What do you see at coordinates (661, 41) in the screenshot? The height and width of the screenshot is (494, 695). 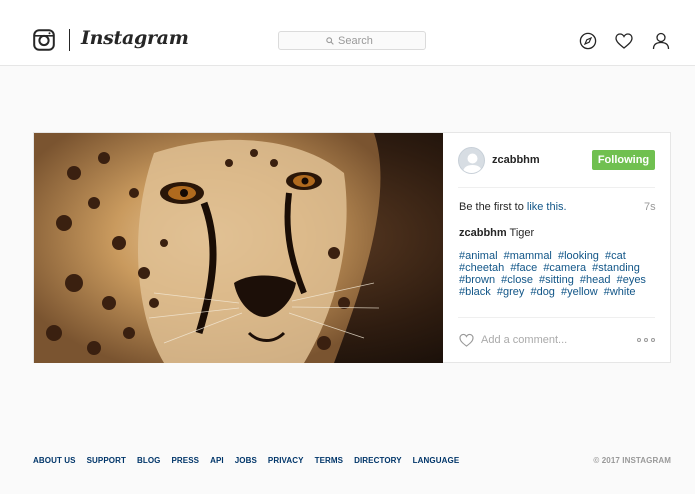 I see `user-icon` at bounding box center [661, 41].